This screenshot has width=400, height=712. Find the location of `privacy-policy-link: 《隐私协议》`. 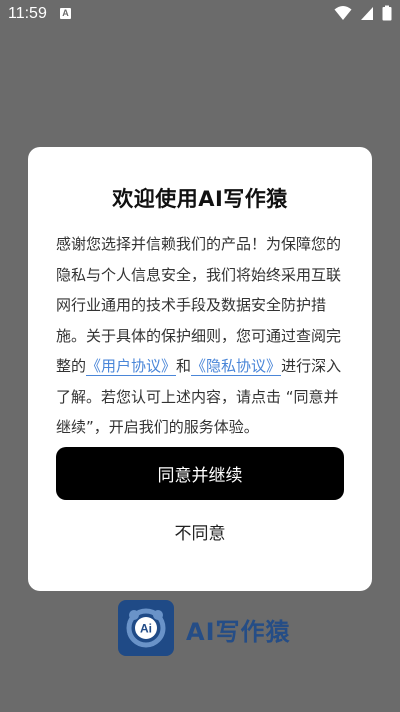

privacy-policy-link: 《隐私协议》 is located at coordinates (236, 366).